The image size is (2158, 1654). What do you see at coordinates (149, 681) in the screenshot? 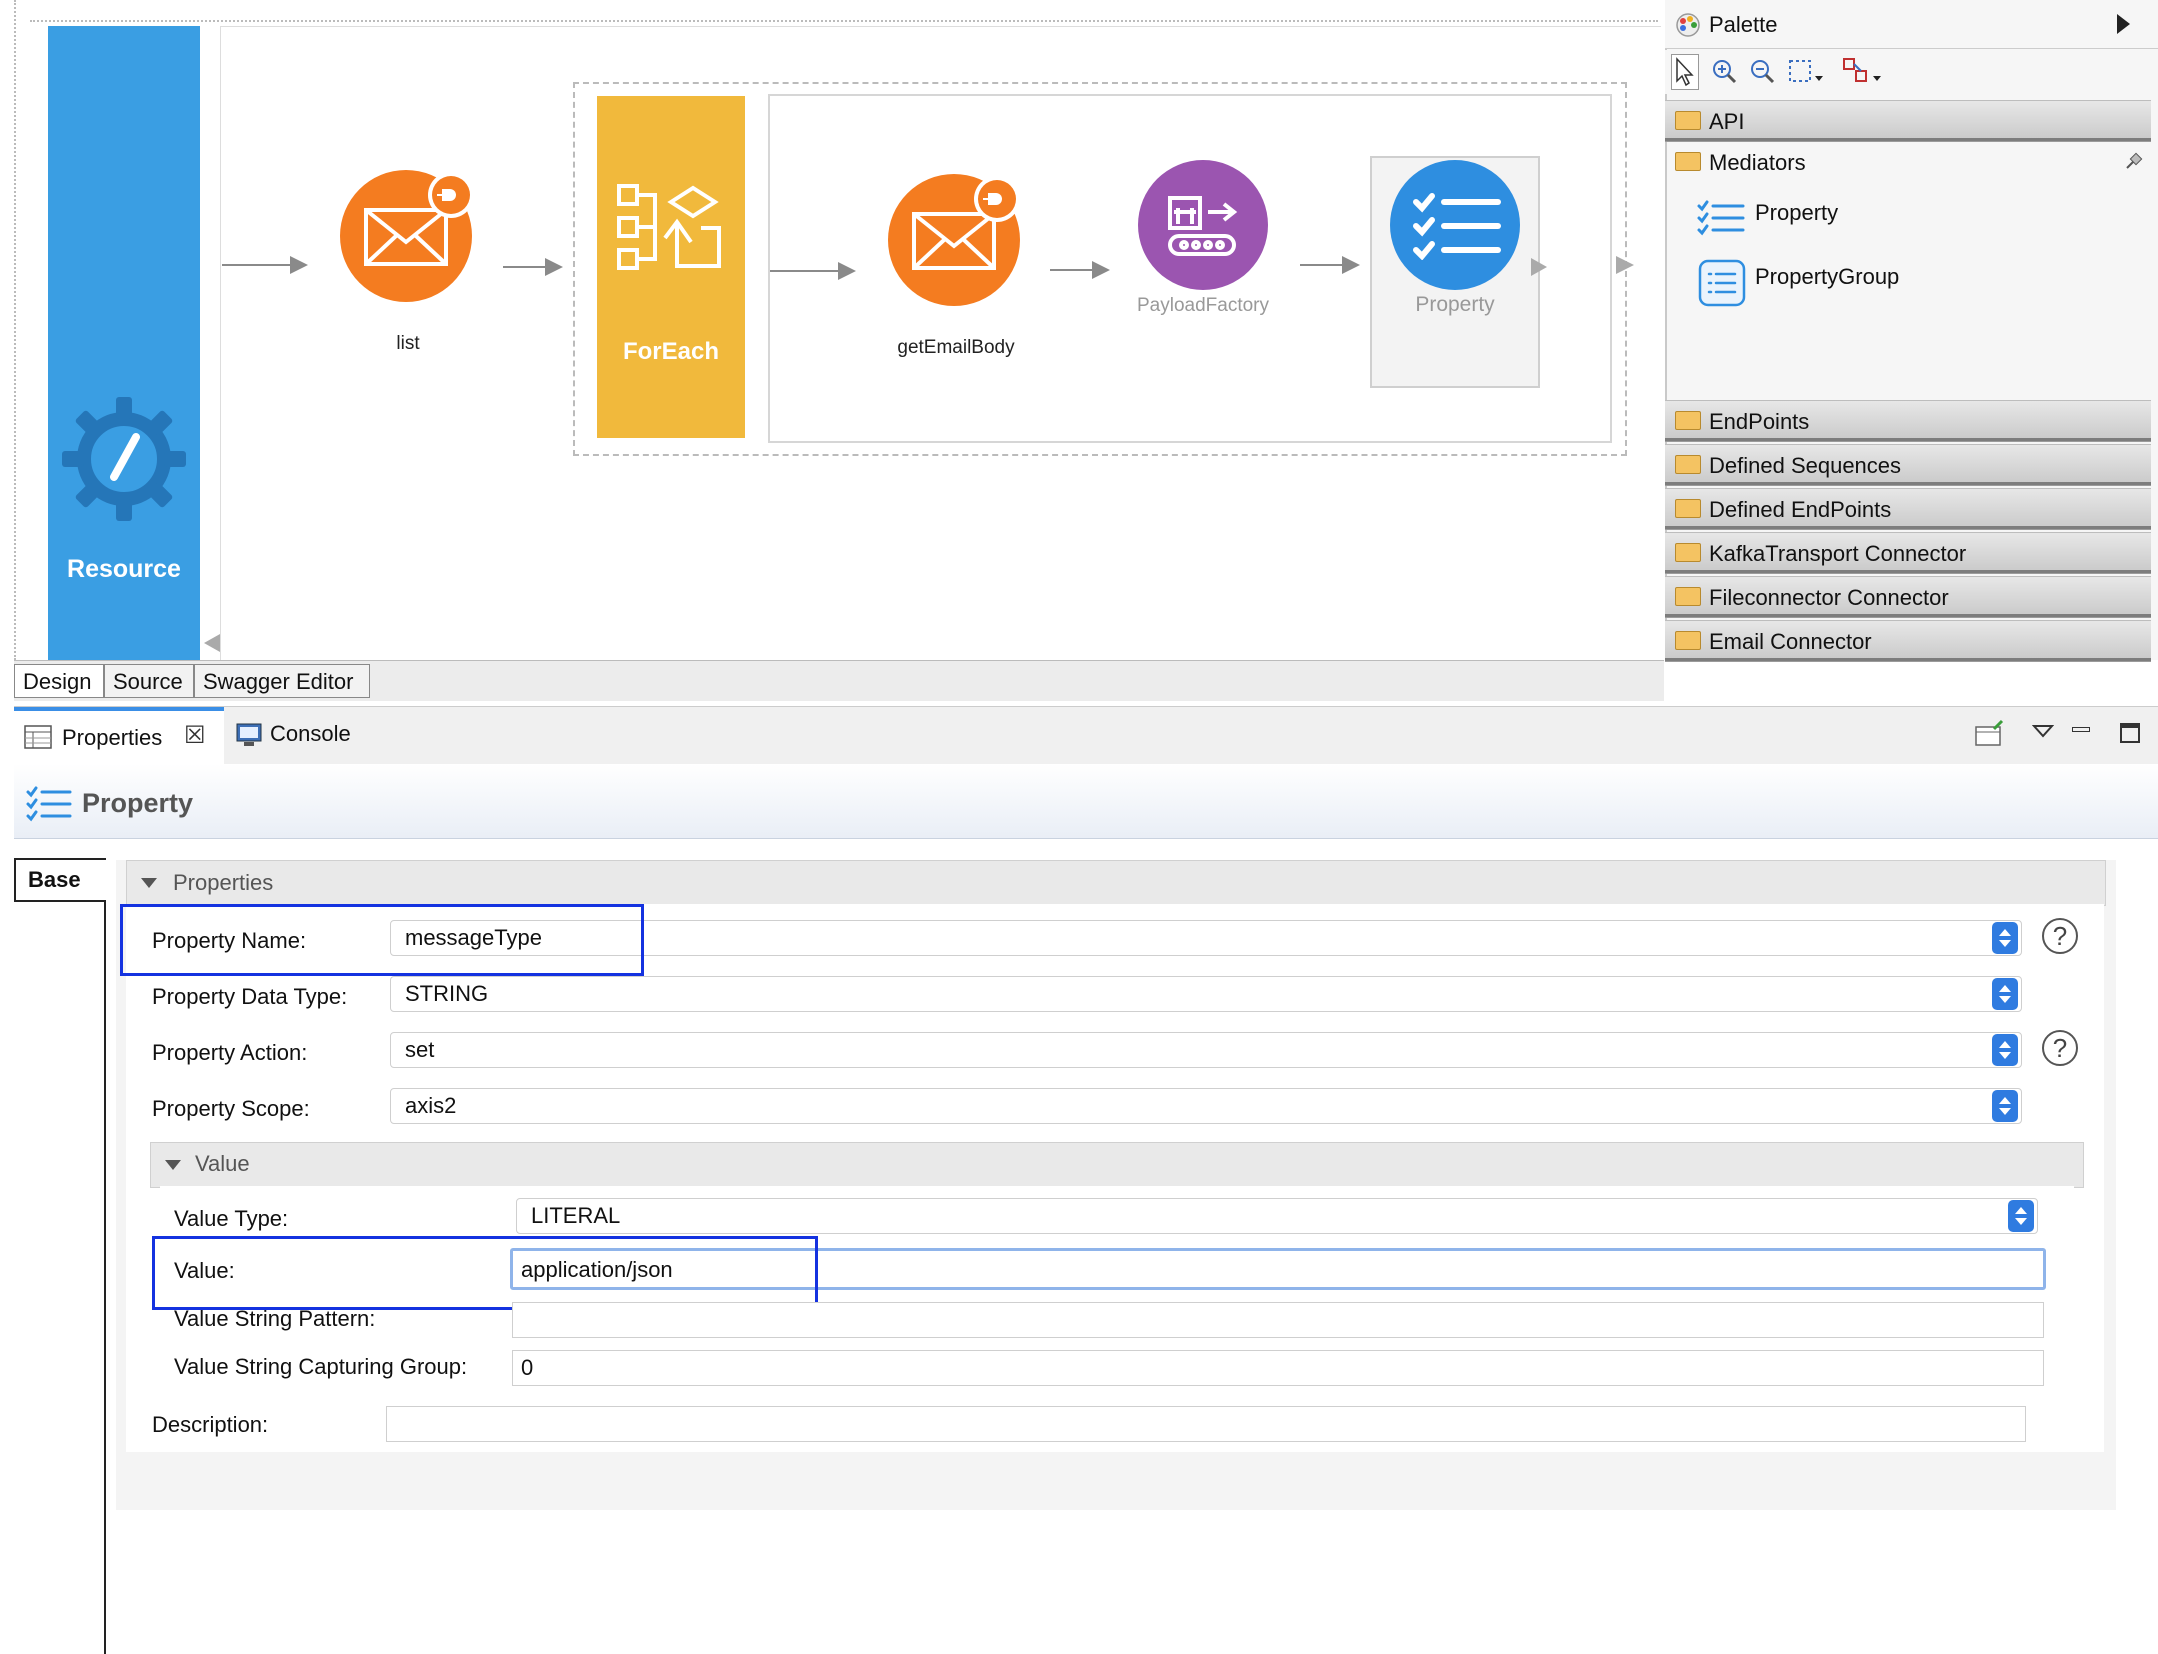
I see `tab-source: Source` at bounding box center [149, 681].